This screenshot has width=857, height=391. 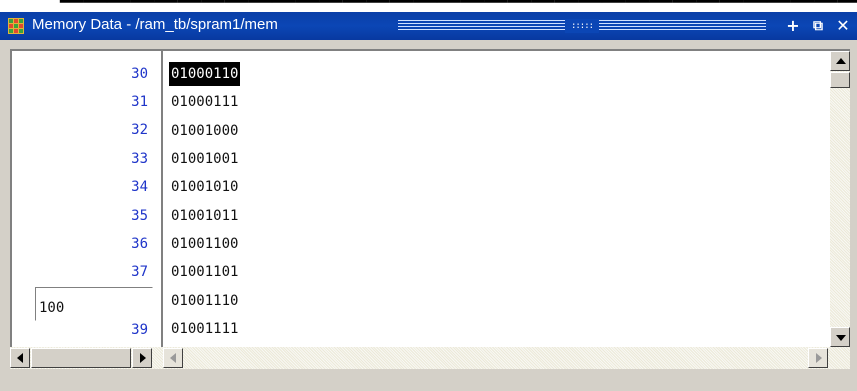 What do you see at coordinates (81, 358) in the screenshot?
I see `address-horizontal-thumb` at bounding box center [81, 358].